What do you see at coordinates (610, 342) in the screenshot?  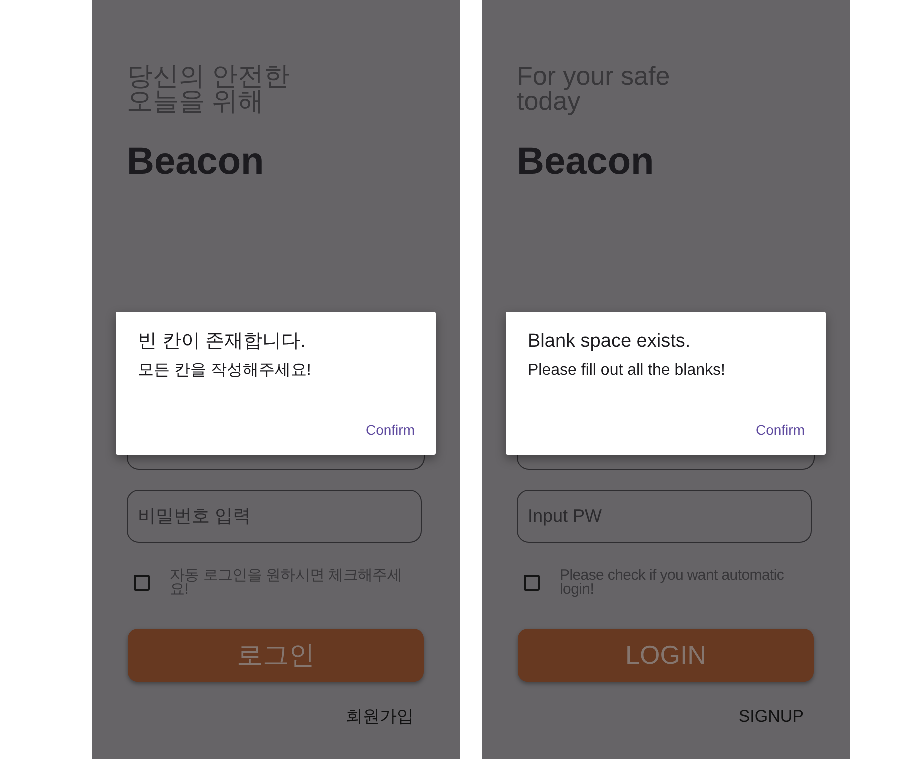 I see `dialog-title: Blank space exists.` at bounding box center [610, 342].